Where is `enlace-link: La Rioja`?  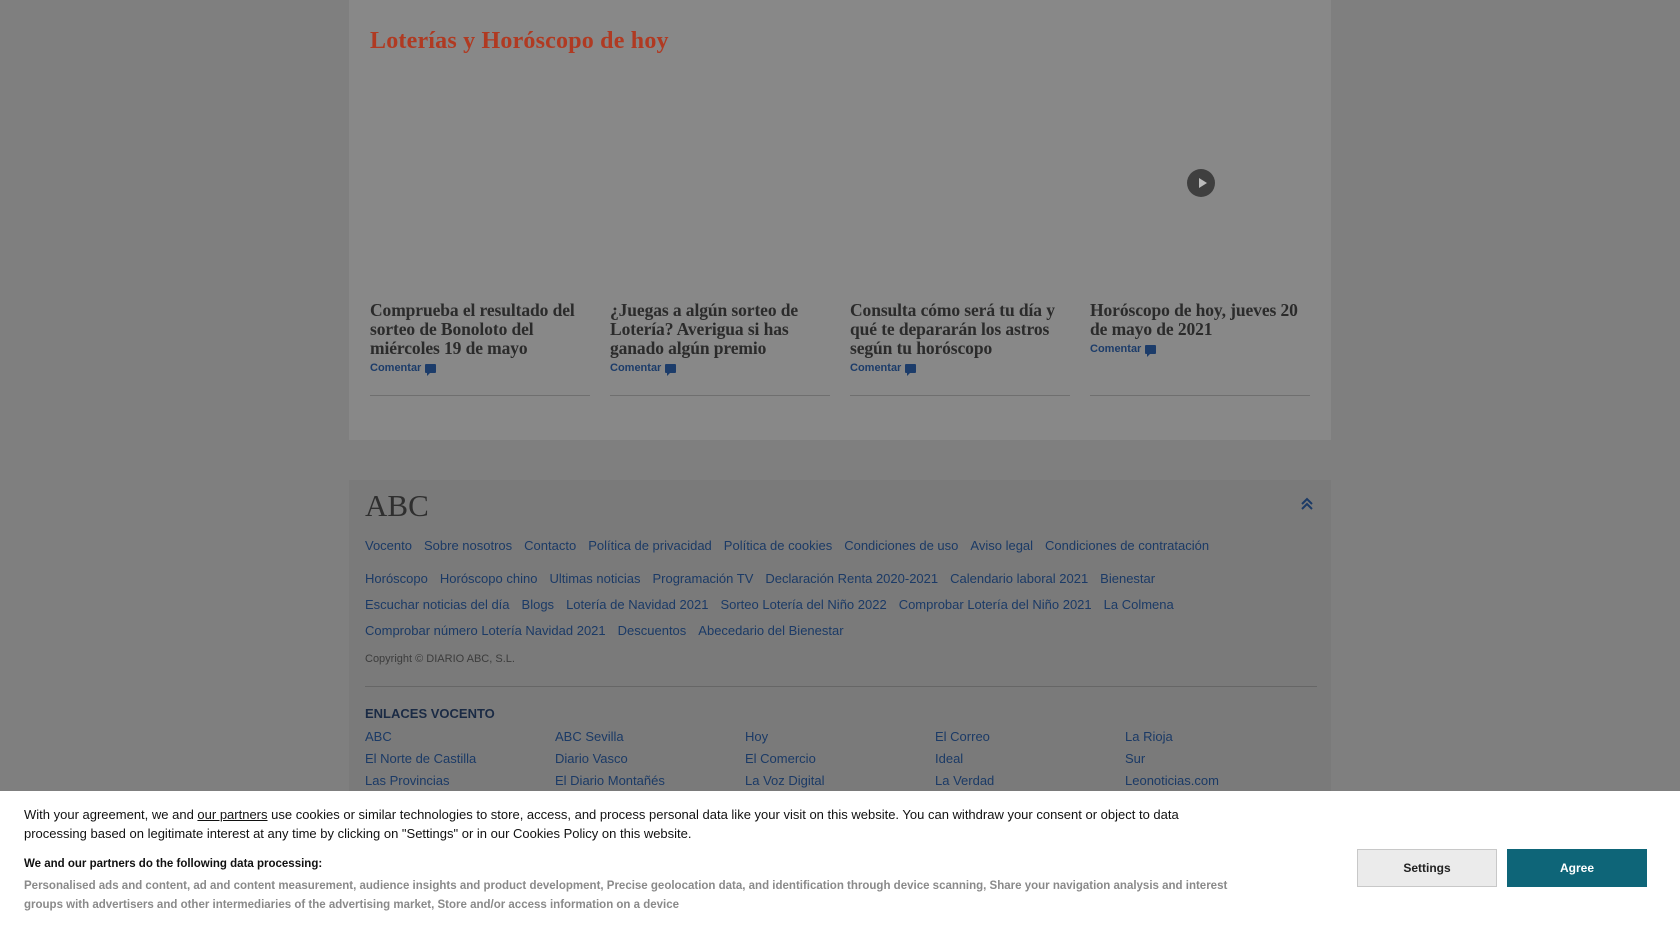 enlace-link: La Rioja is located at coordinates (1220, 736).